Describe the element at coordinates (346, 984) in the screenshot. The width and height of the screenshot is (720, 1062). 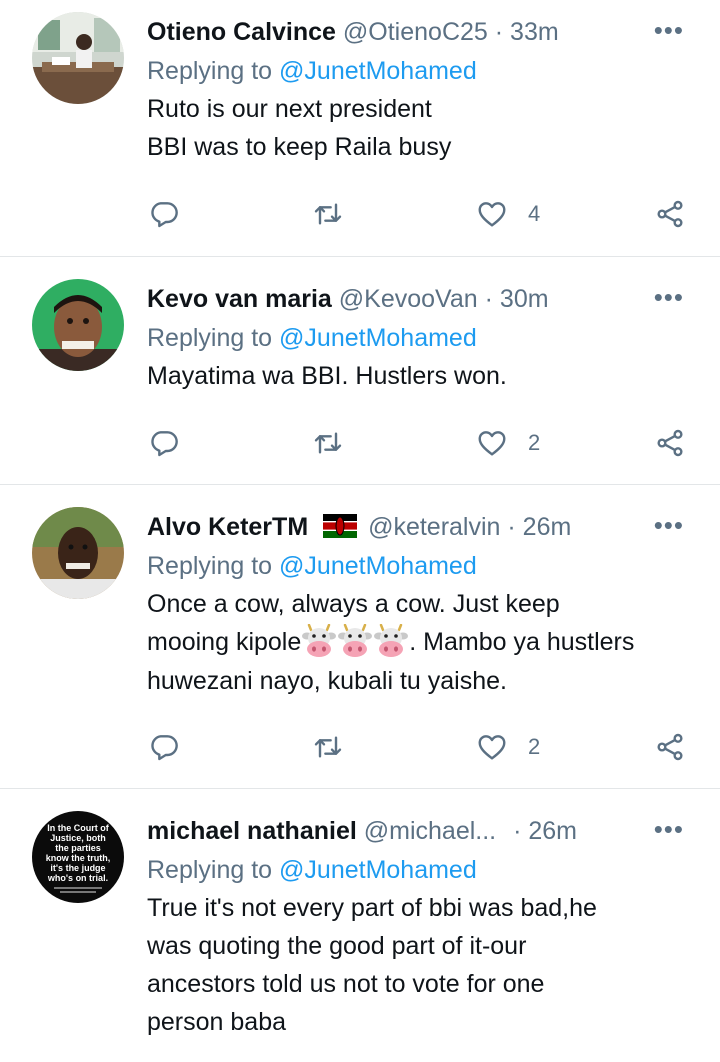
I see `tweet-text-line: ancestors told us not to vote for one` at that location.